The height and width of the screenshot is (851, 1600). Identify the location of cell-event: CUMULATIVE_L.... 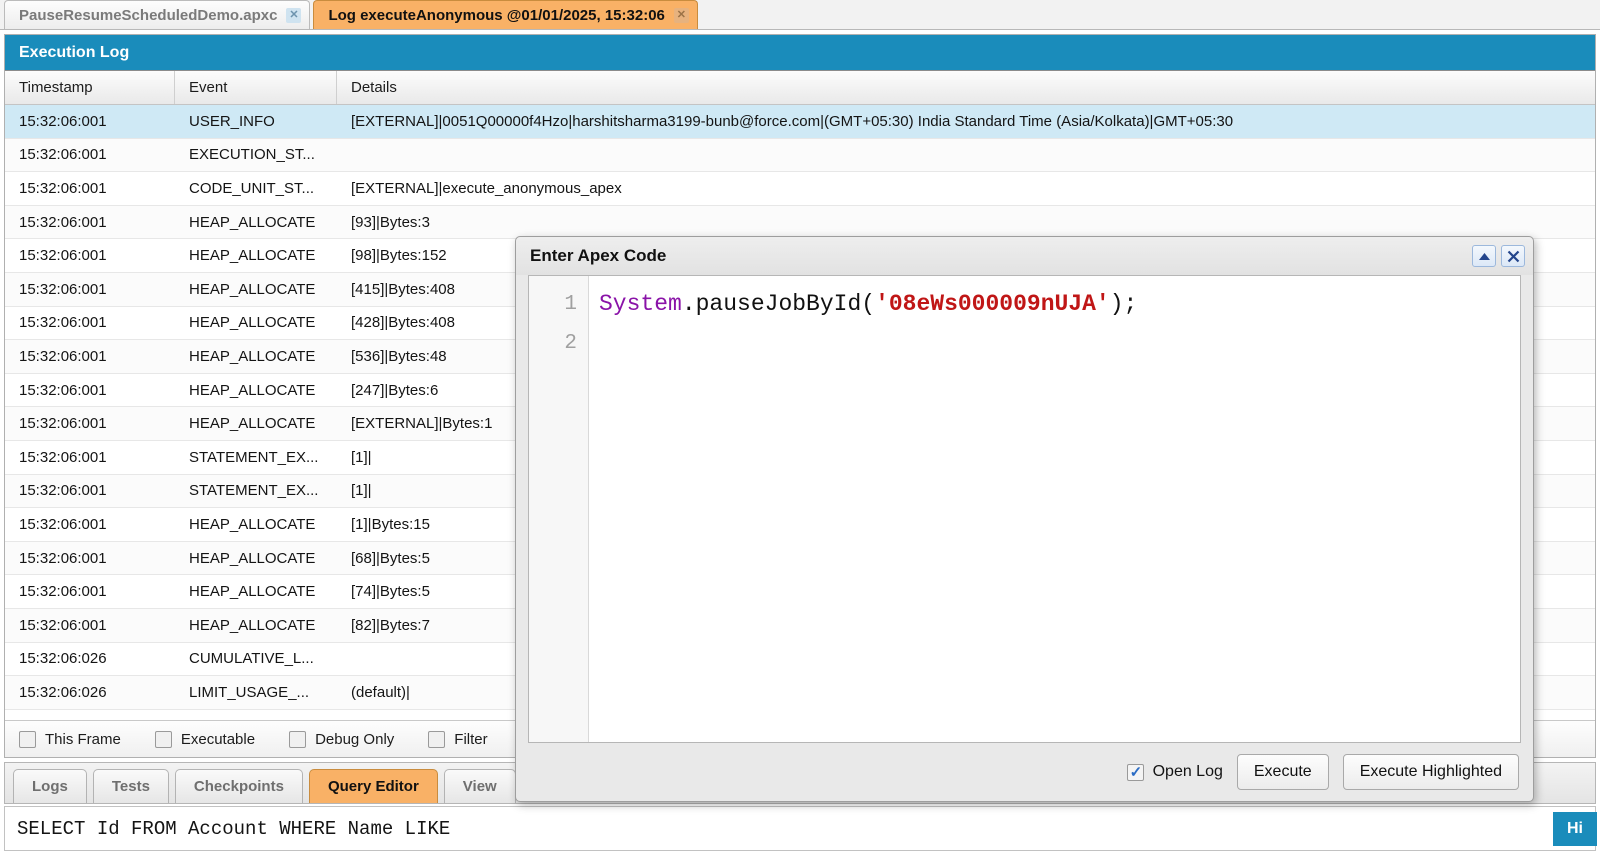
(251, 659).